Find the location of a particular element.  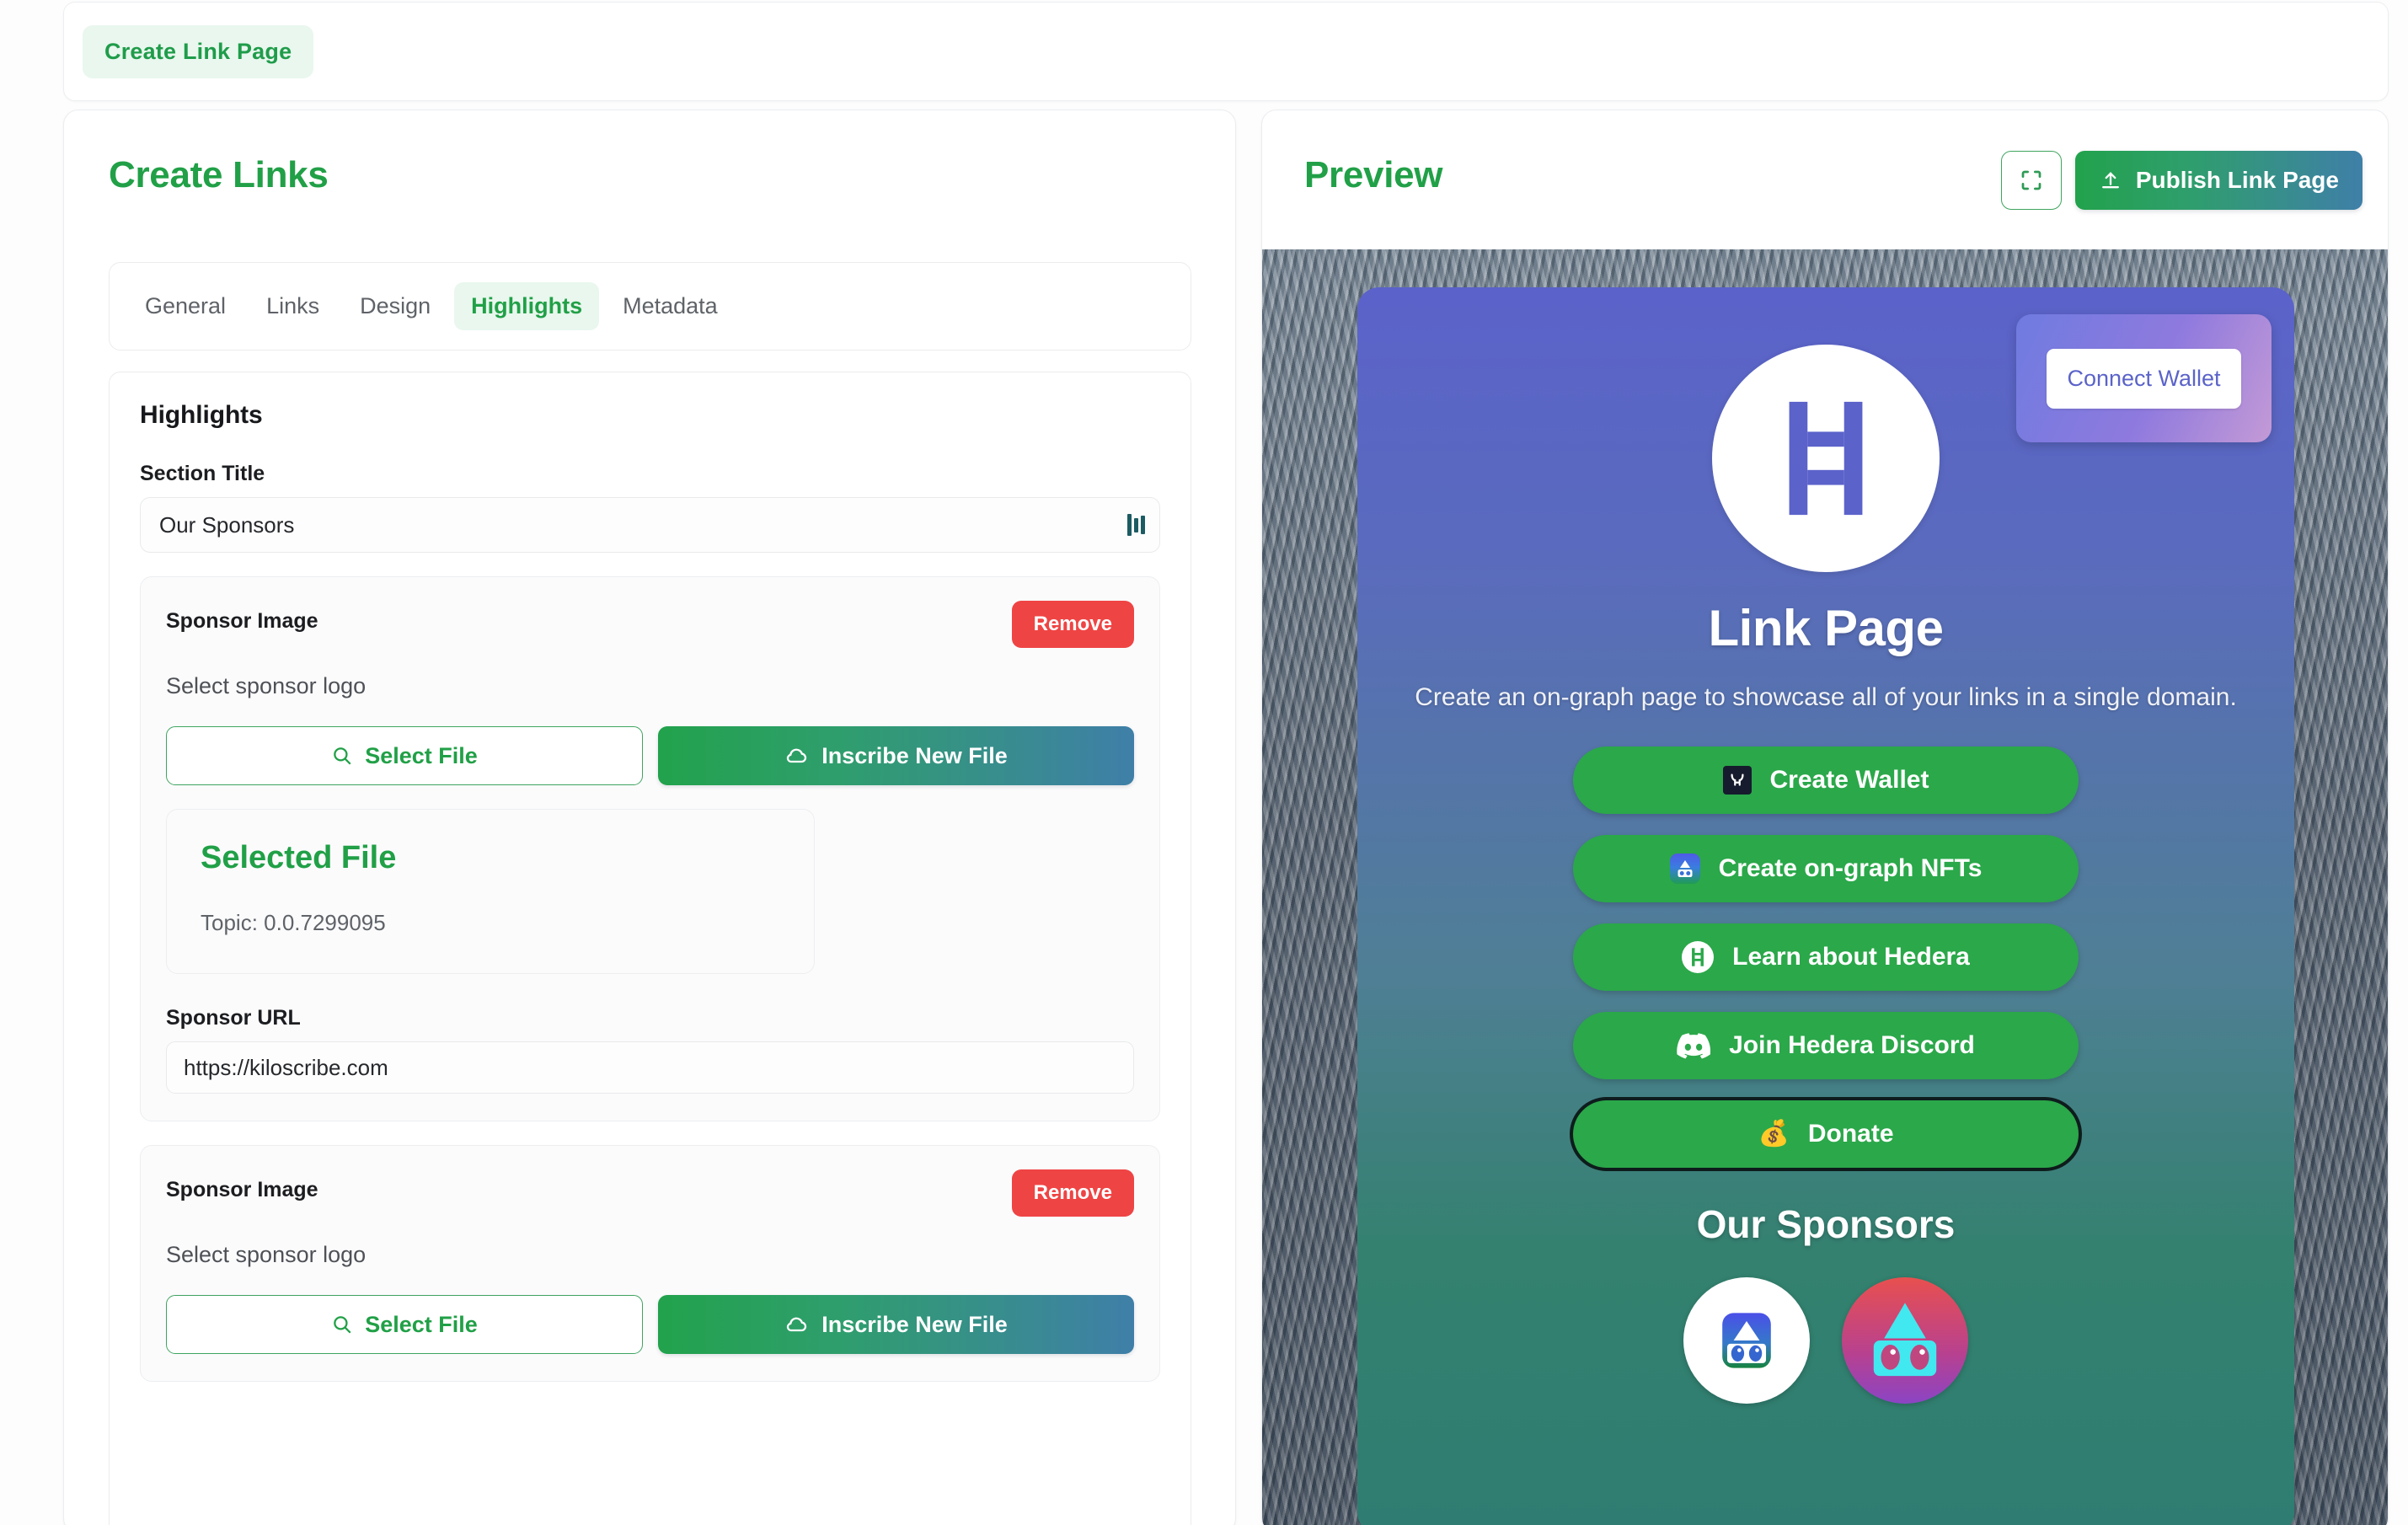

connect-wallet-button: Connect Wallet is located at coordinates (2144, 378).